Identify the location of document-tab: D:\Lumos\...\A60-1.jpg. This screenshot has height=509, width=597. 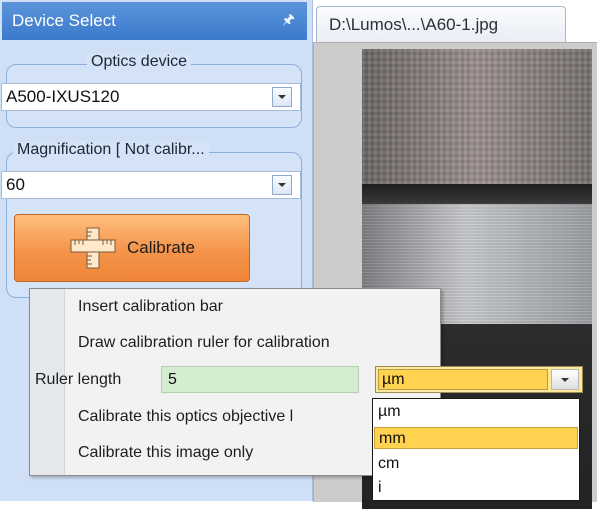
(441, 25).